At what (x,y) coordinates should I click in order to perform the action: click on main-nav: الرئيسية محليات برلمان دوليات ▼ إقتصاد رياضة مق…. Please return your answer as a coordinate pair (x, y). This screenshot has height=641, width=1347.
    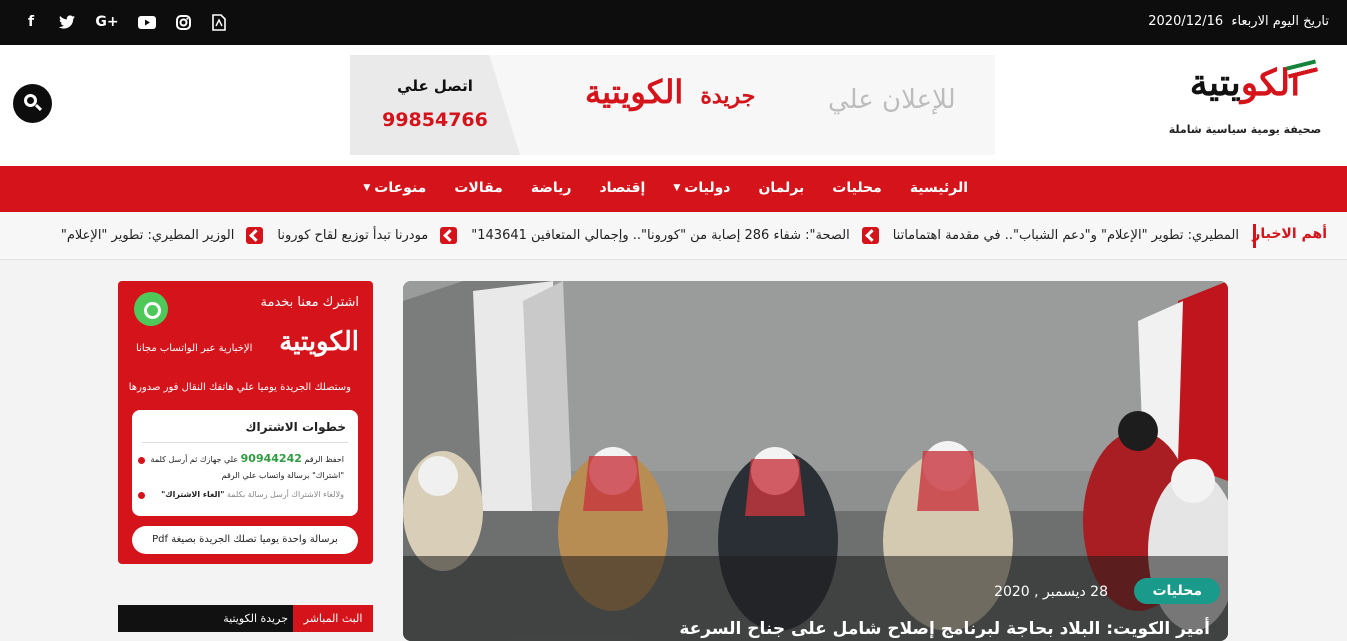
    Looking at the image, I should click on (673, 189).